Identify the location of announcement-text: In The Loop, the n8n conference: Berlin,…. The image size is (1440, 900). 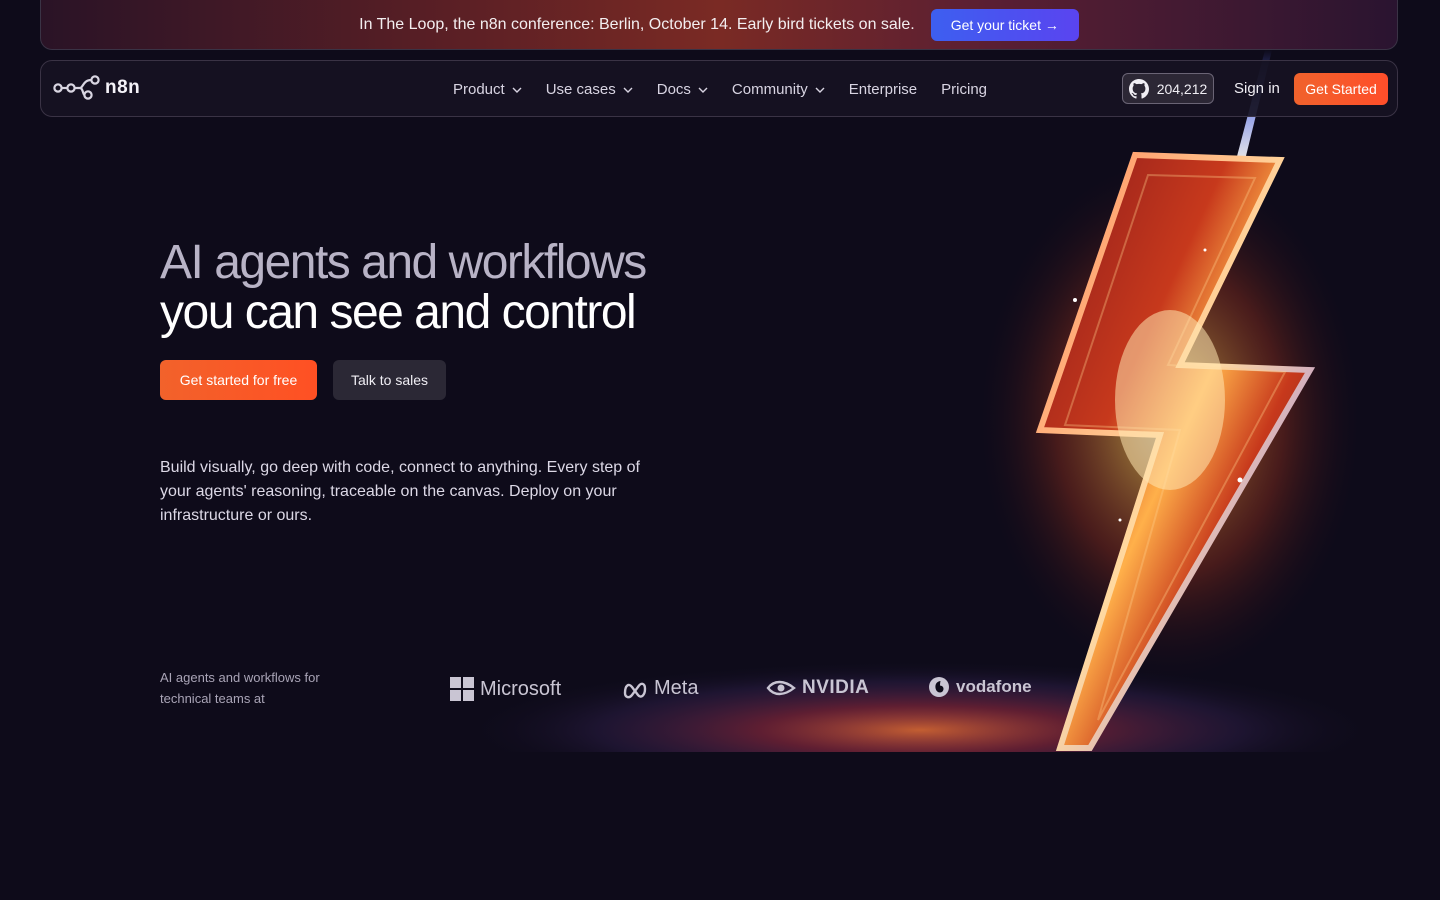
(637, 24).